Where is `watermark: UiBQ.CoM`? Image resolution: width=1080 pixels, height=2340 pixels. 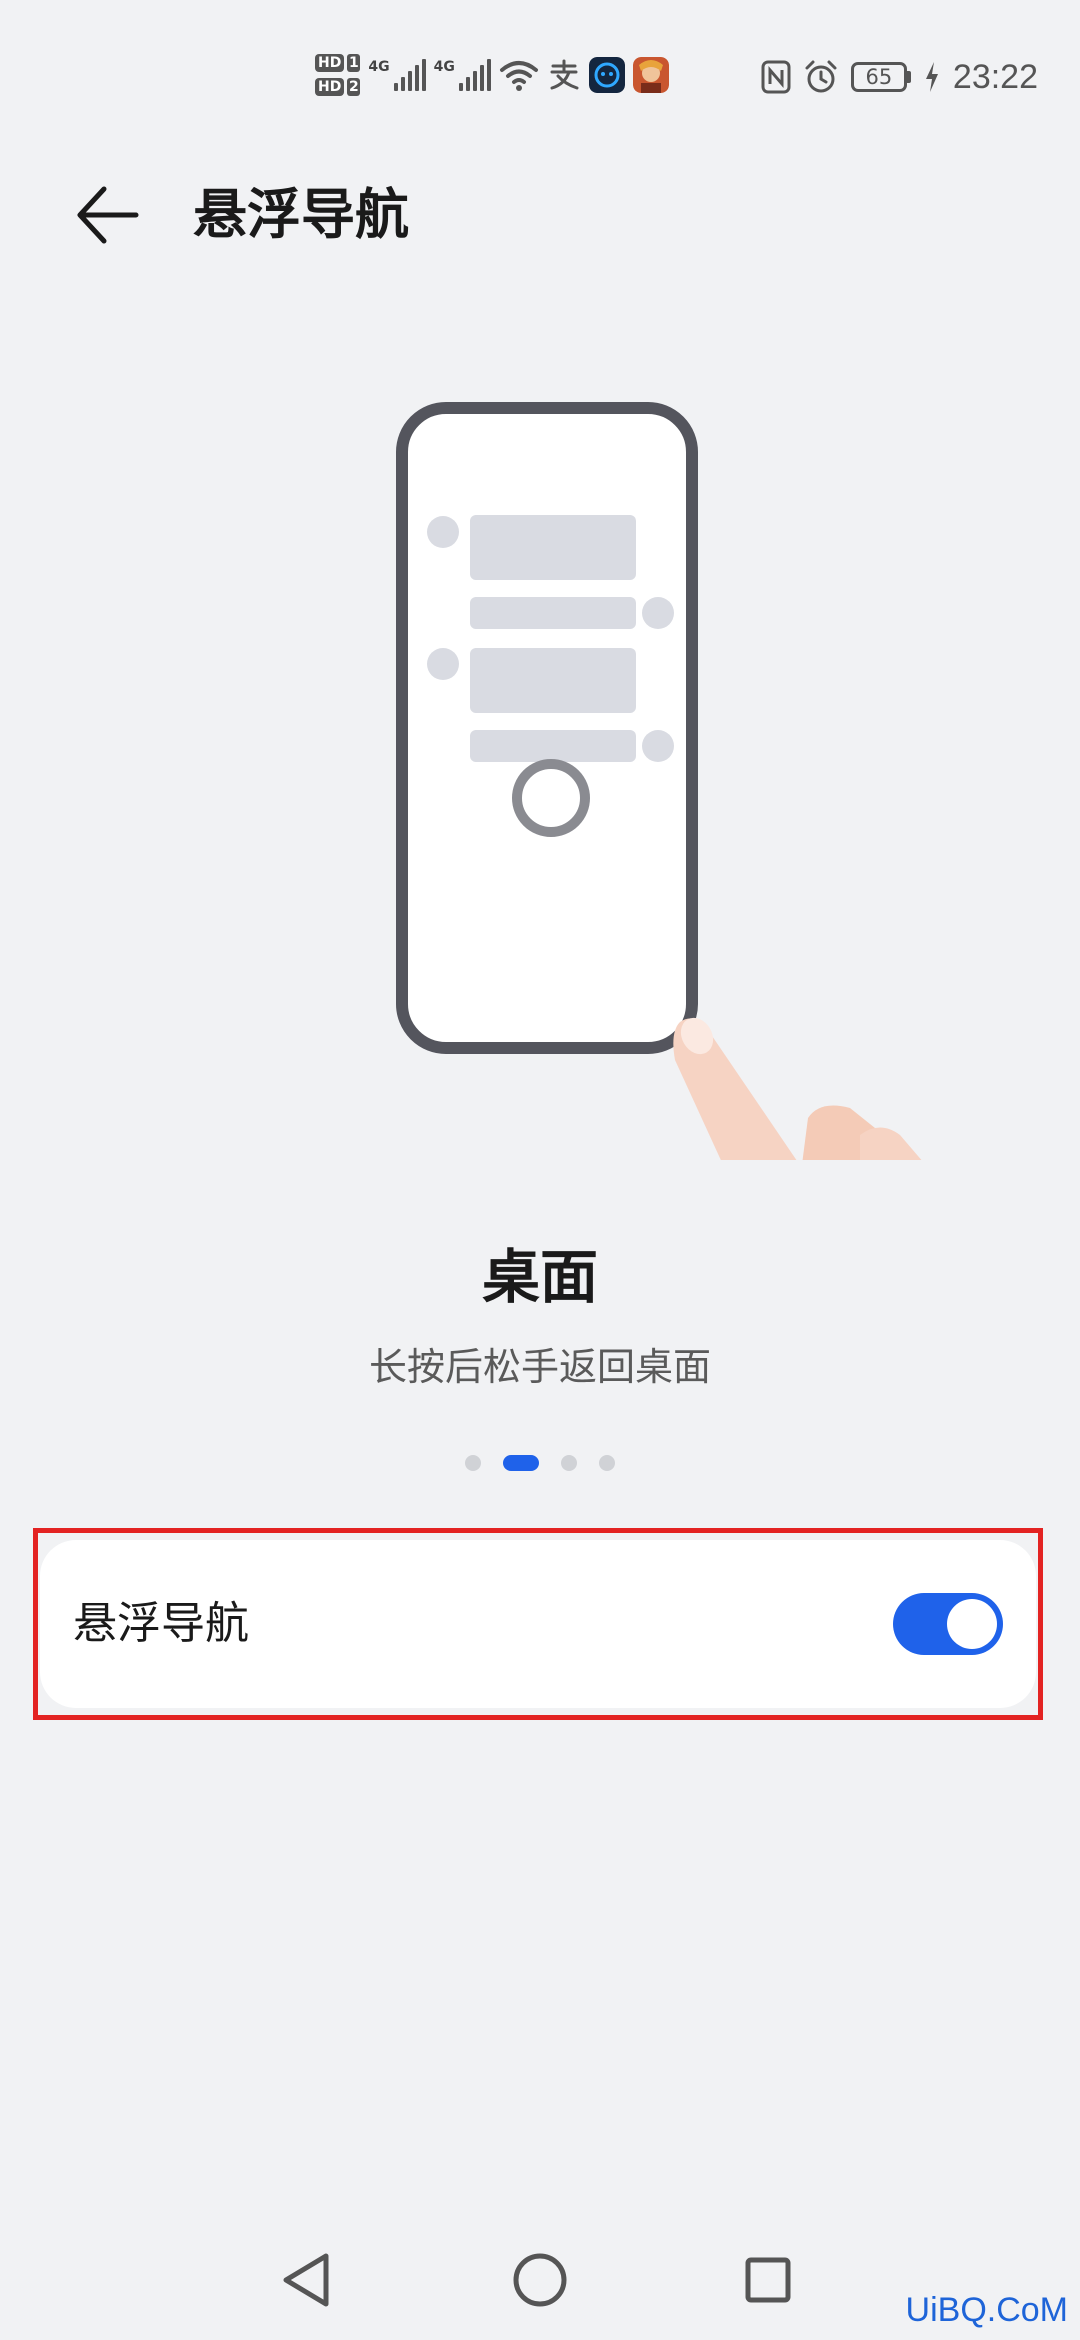
watermark: UiBQ.CoM is located at coordinates (986, 2310).